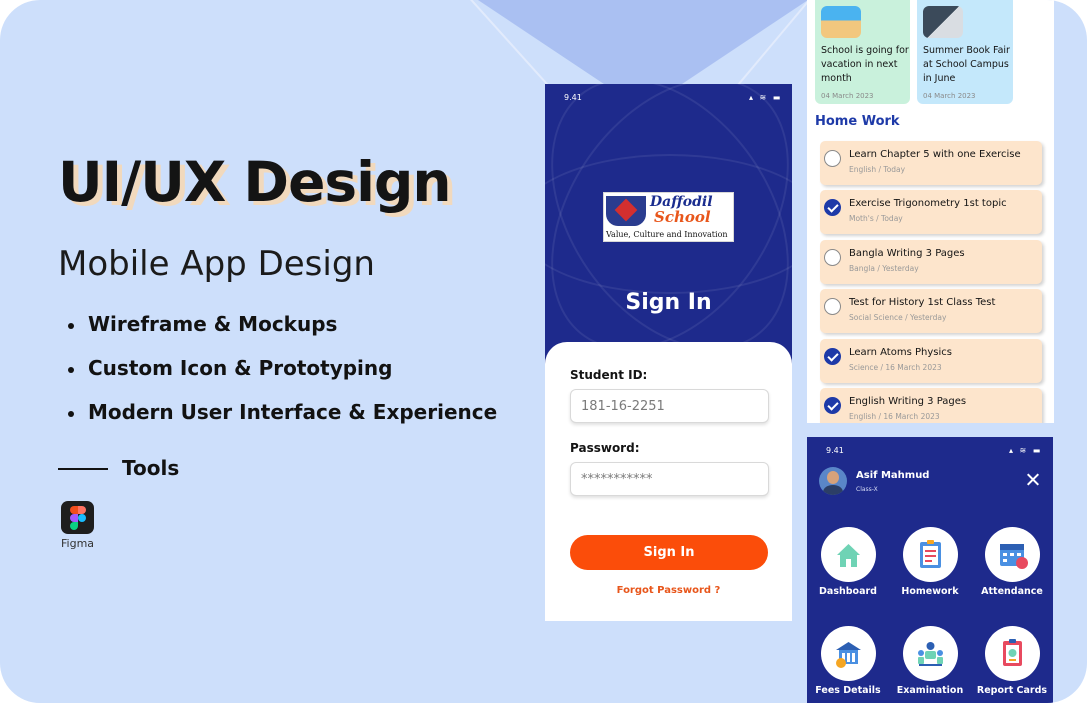 The image size is (1087, 703). Describe the element at coordinates (930, 554) in the screenshot. I see `clipboard-icon` at that location.